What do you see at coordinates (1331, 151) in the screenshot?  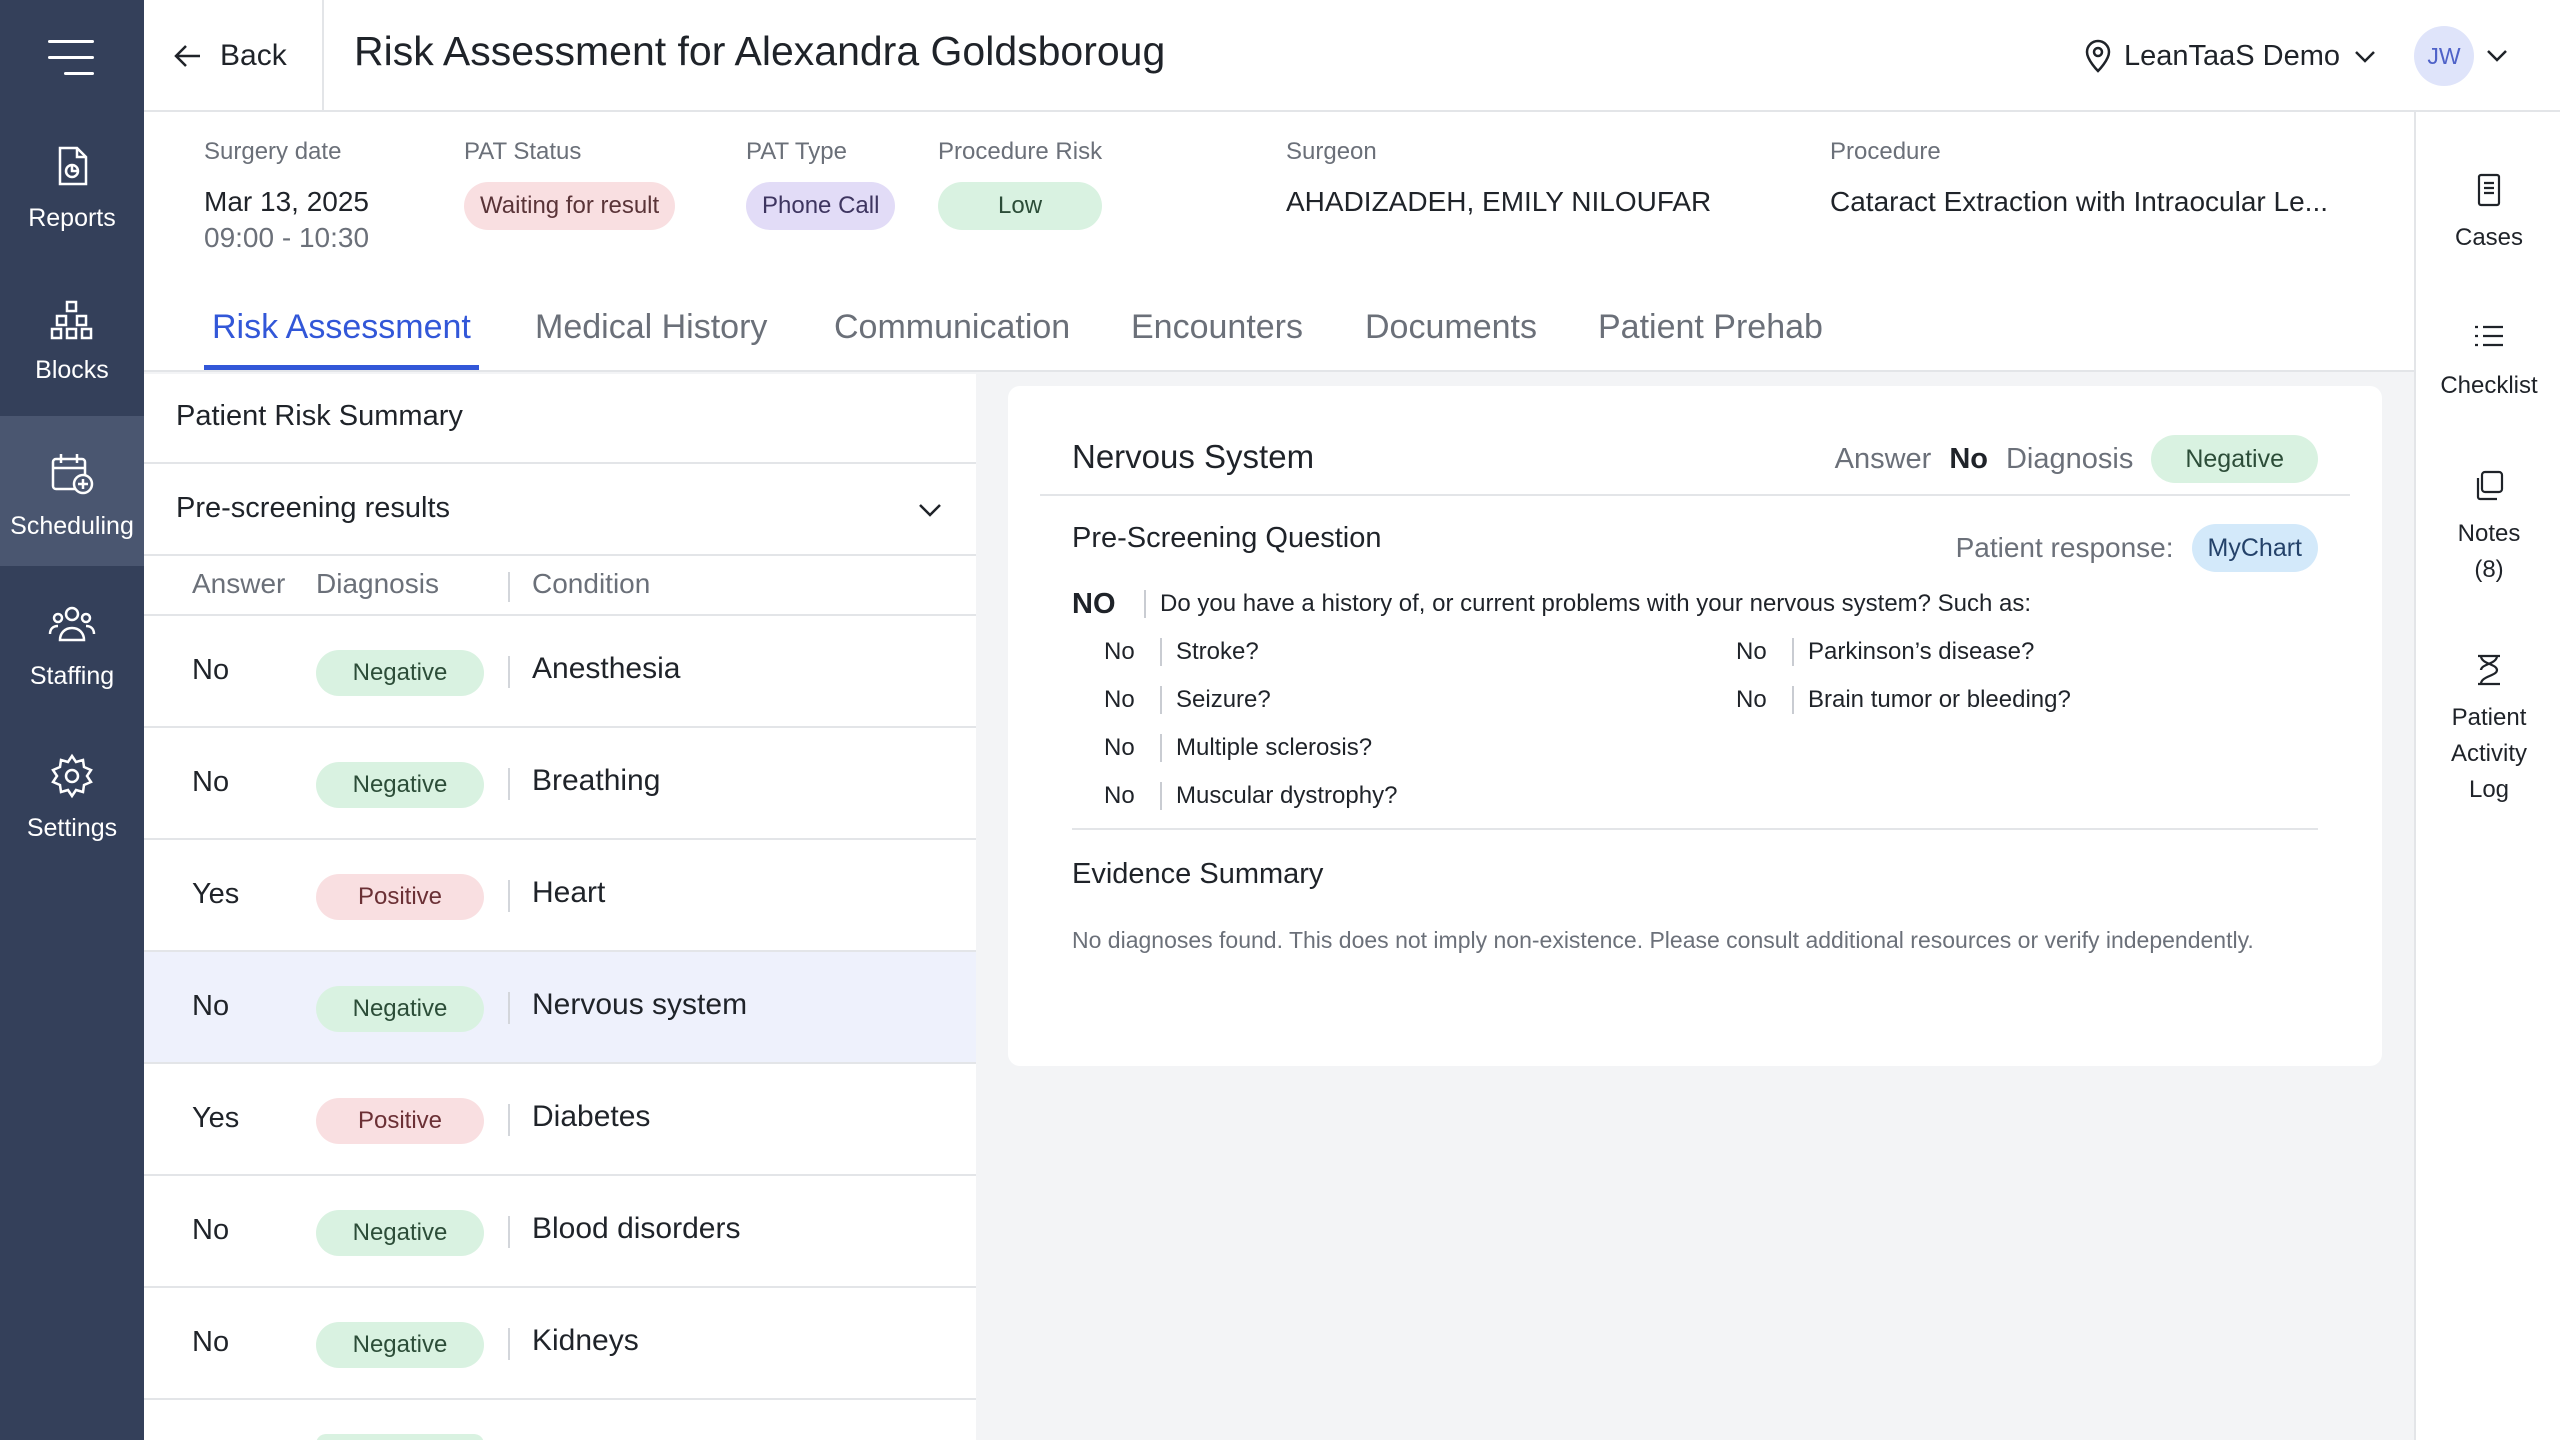 I see `field-label: Surgeon` at bounding box center [1331, 151].